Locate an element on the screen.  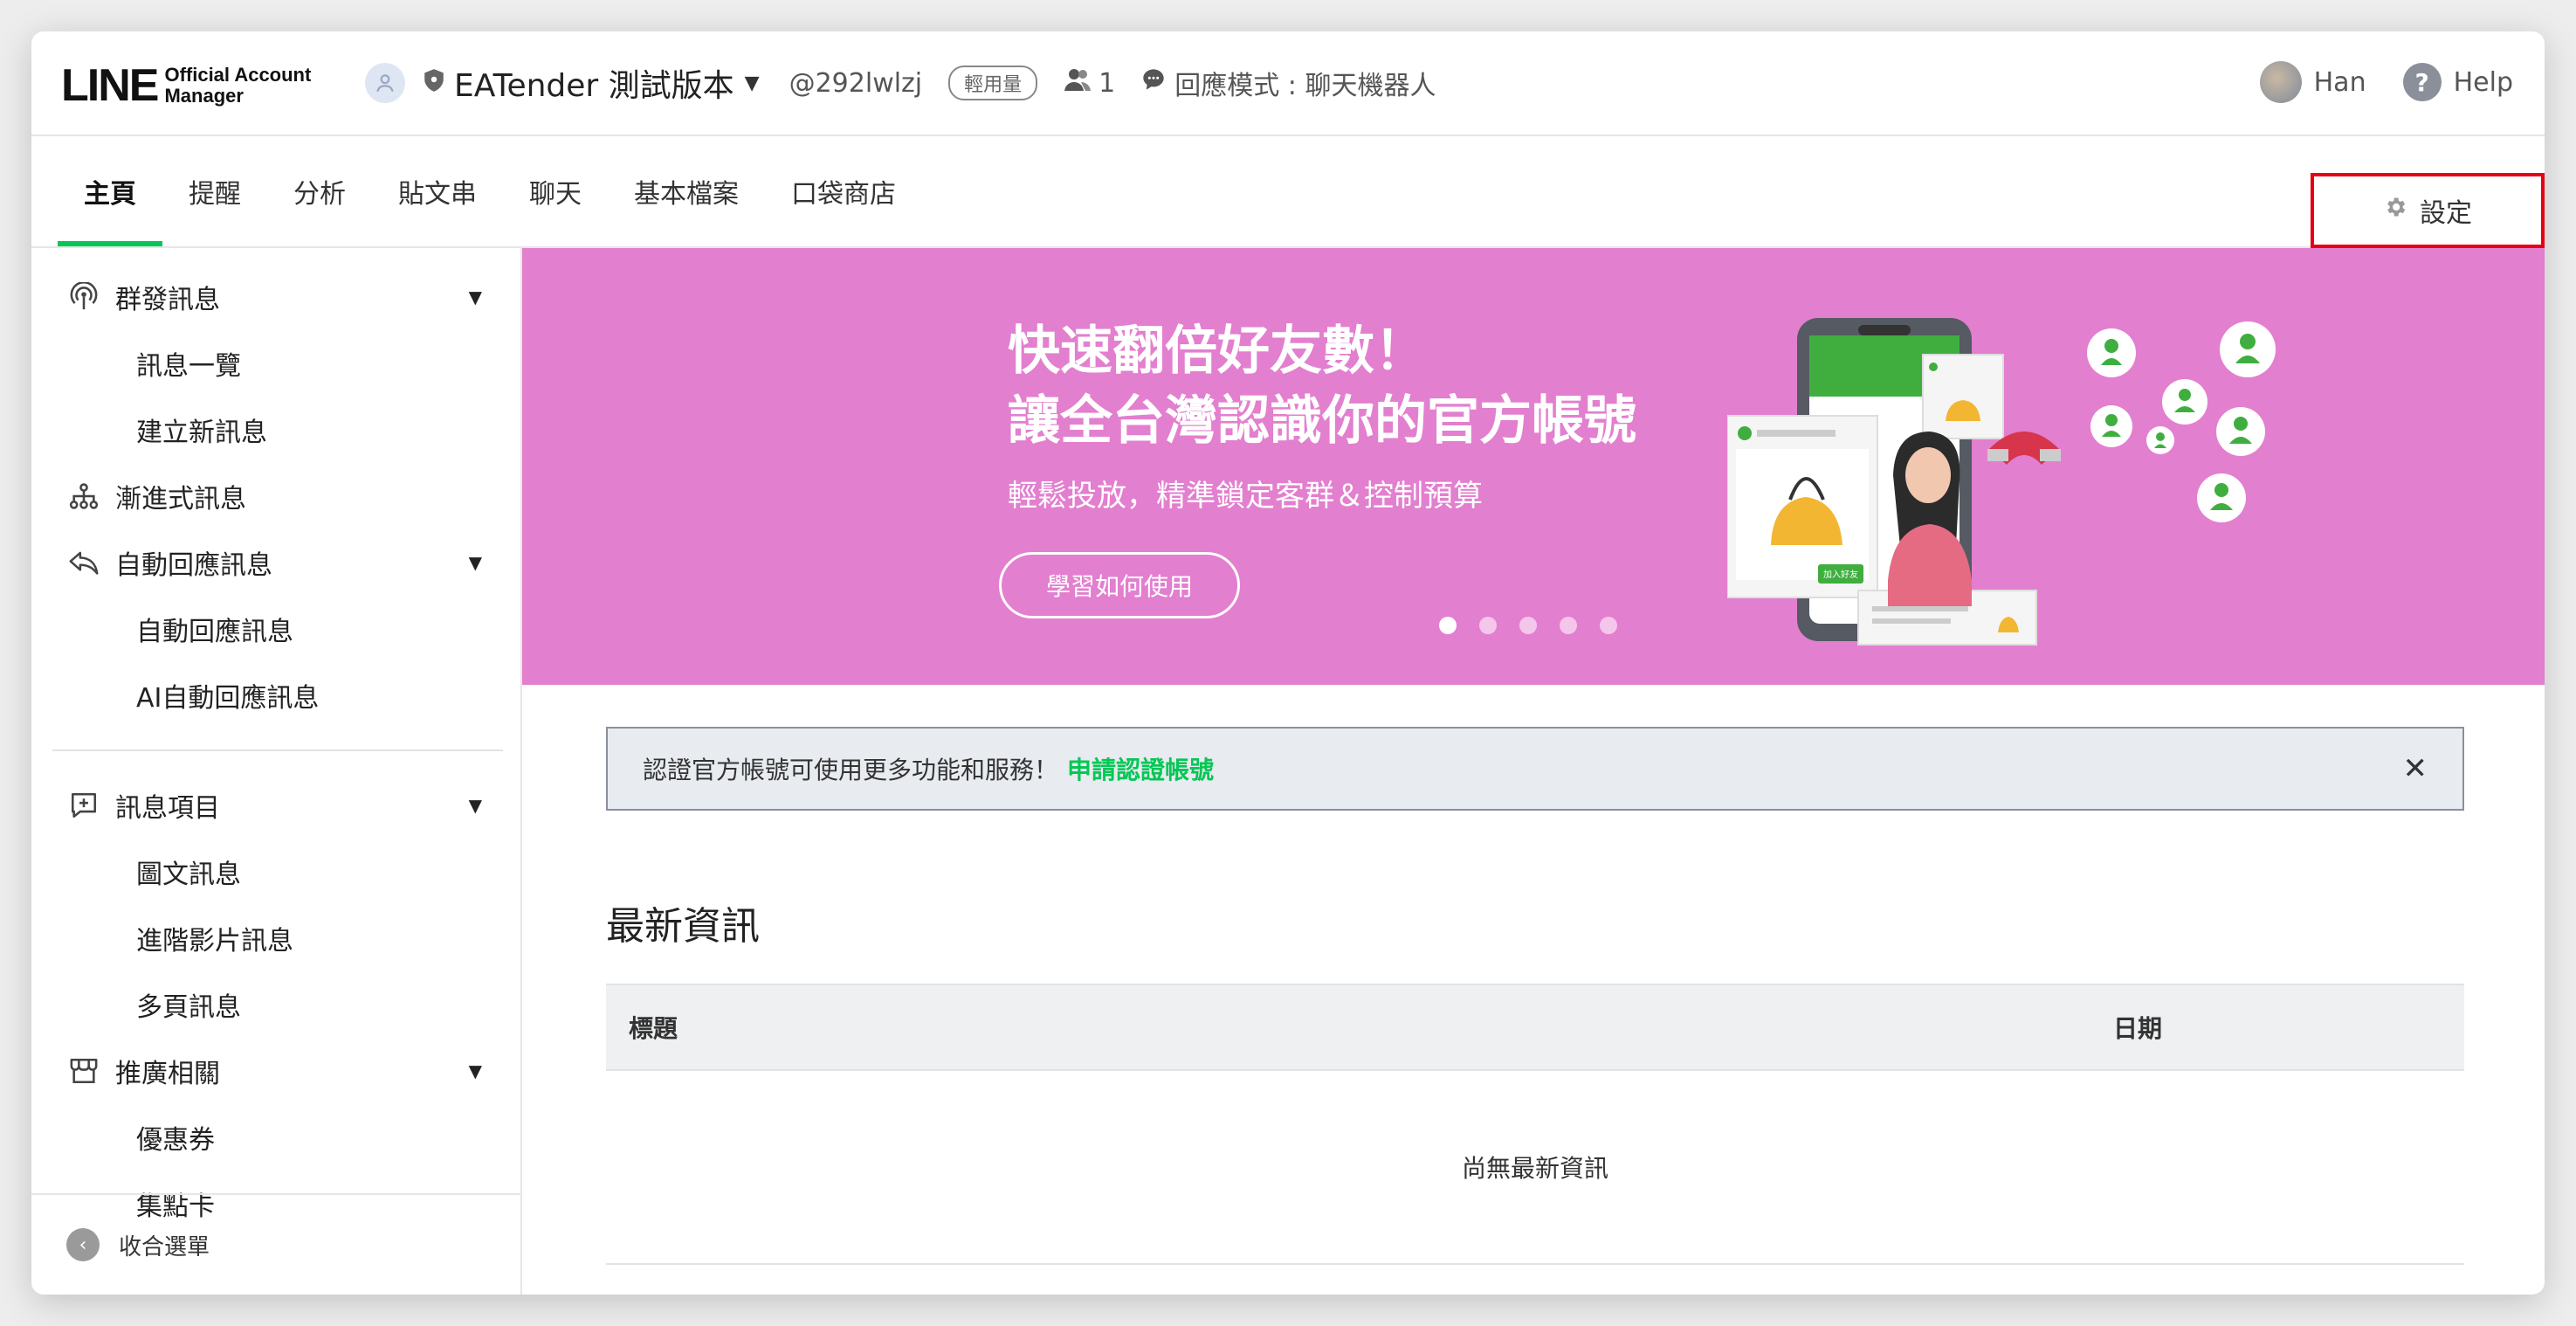
sidebar-item-auto-reply-messages: 自動回應訊息 is located at coordinates (275, 629).